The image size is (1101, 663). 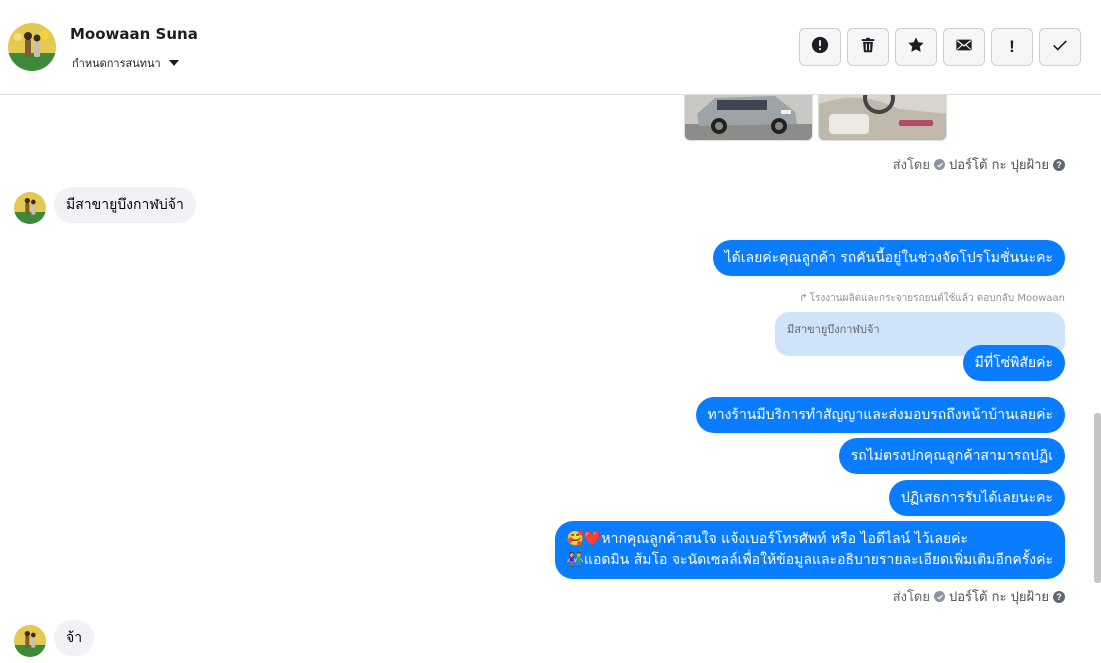 I want to click on envelope-icon, so click(x=964, y=47).